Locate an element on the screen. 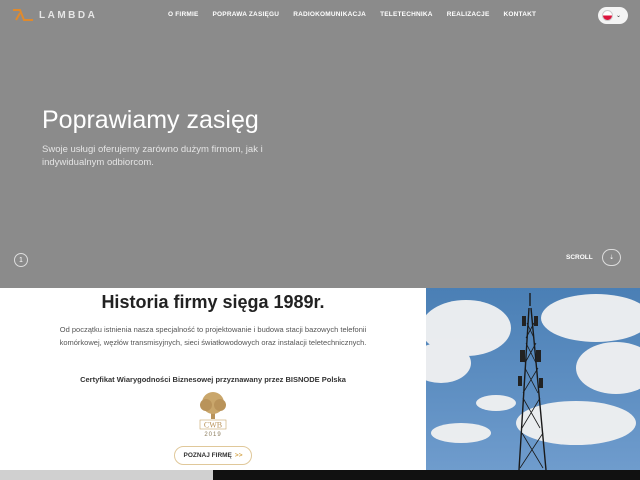 The width and height of the screenshot is (640, 480). about-company-button: POZNAJ FIRMĘ >> is located at coordinates (213, 455).